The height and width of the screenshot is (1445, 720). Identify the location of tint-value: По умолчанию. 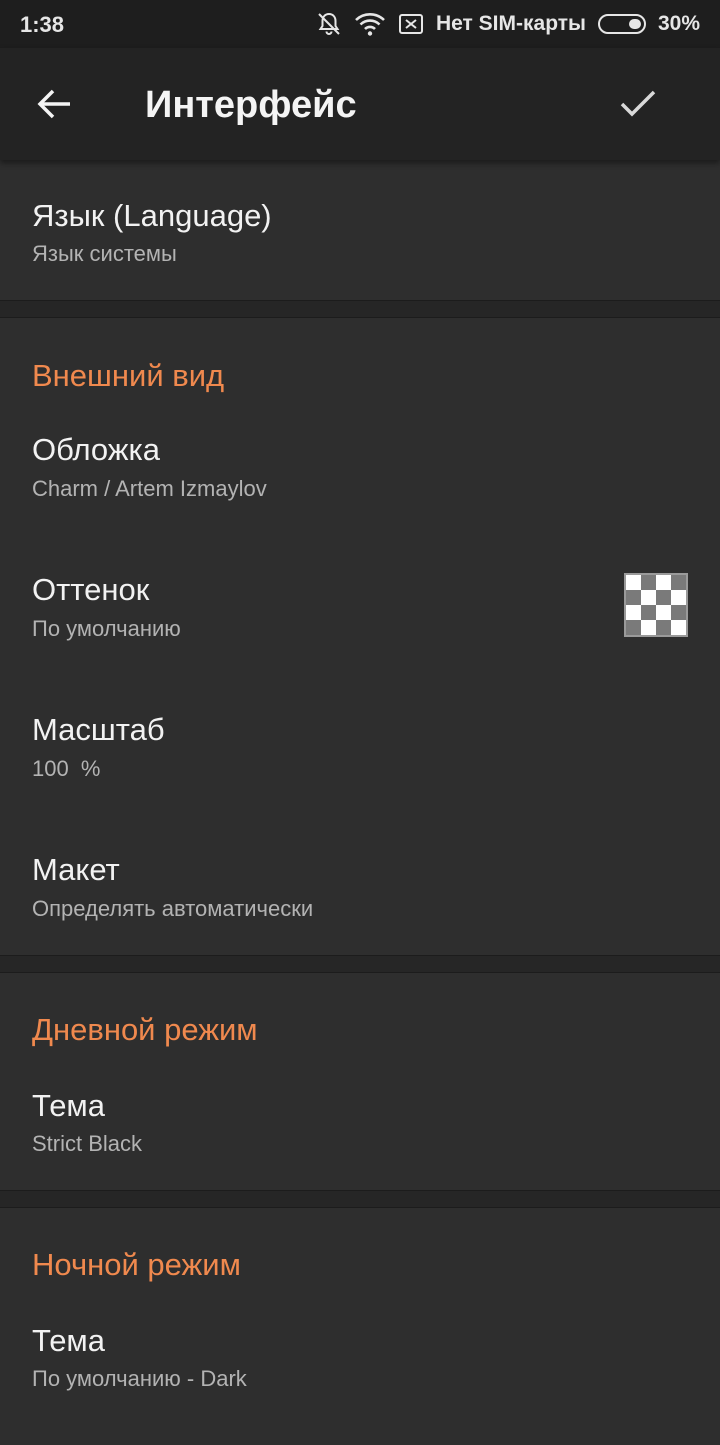
(106, 628).